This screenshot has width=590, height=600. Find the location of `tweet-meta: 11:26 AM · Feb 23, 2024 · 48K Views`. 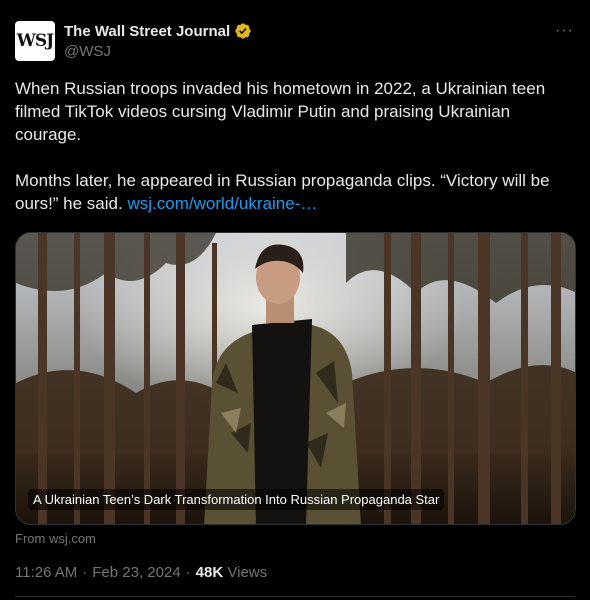

tweet-meta: 11:26 AM · Feb 23, 2024 · 48K Views is located at coordinates (141, 572).